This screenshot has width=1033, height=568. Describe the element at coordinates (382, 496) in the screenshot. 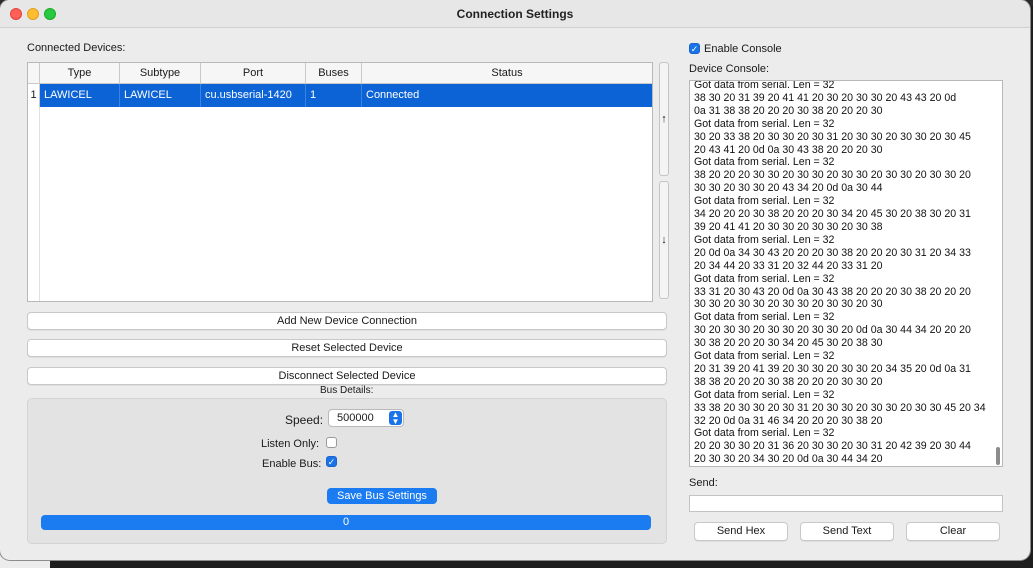

I see `save-bus-settings-button: Save Bus Settings` at that location.